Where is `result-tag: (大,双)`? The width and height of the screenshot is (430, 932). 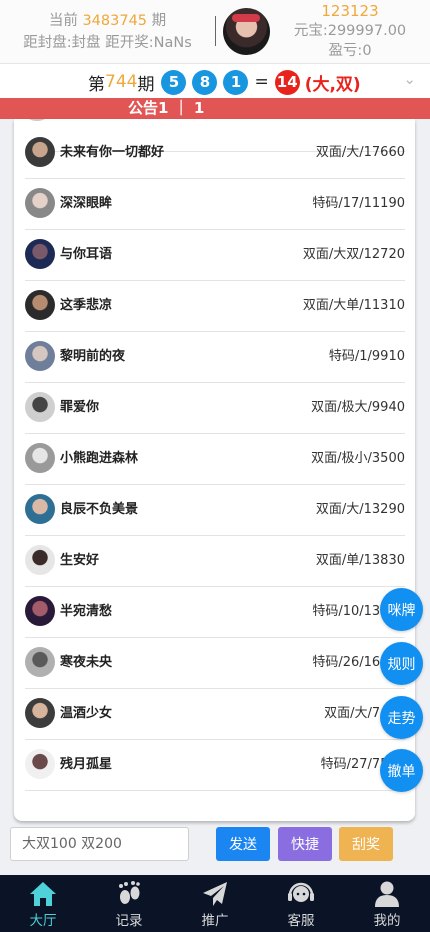
result-tag: (大,双) is located at coordinates (332, 84).